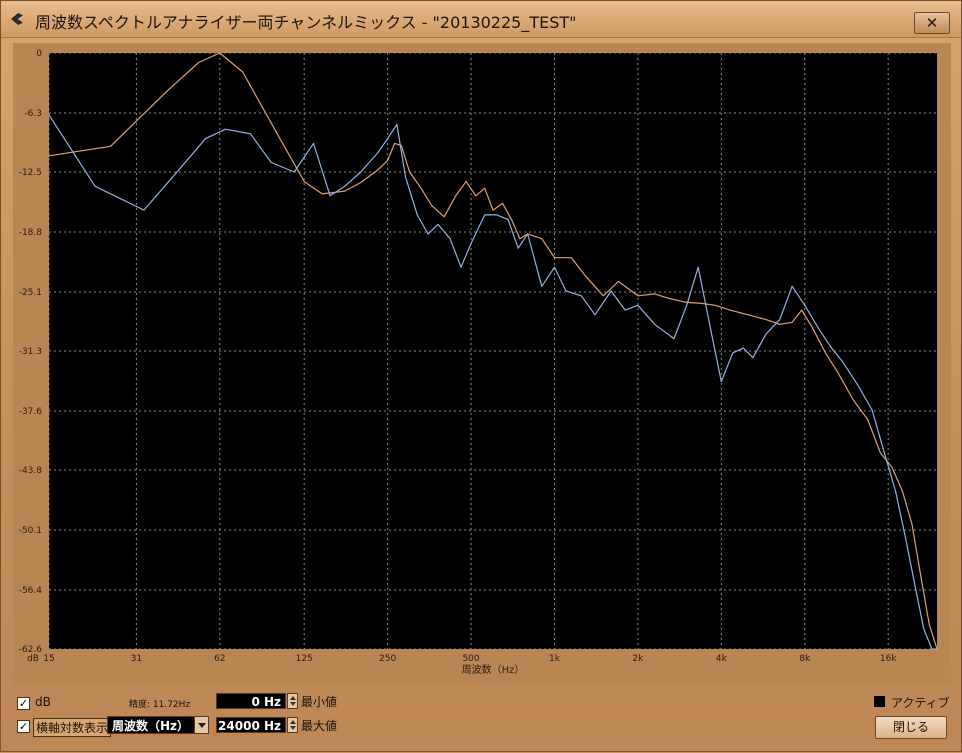  I want to click on x-tick-label: 2k, so click(638, 659).